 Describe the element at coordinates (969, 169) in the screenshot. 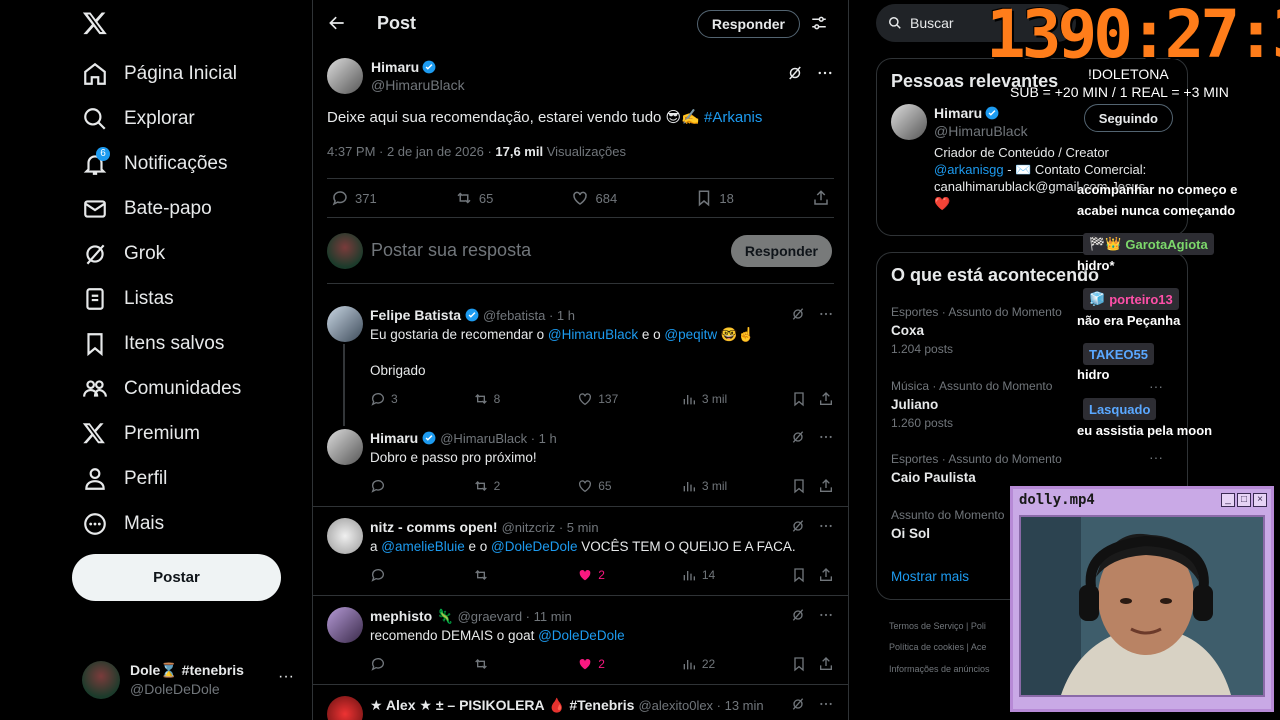

I see `bio-link: @arkanisgg` at that location.